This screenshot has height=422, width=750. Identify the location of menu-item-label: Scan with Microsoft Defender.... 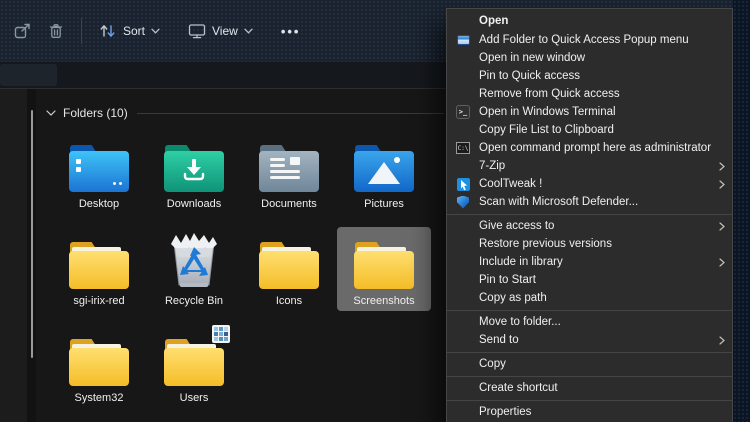
(559, 202).